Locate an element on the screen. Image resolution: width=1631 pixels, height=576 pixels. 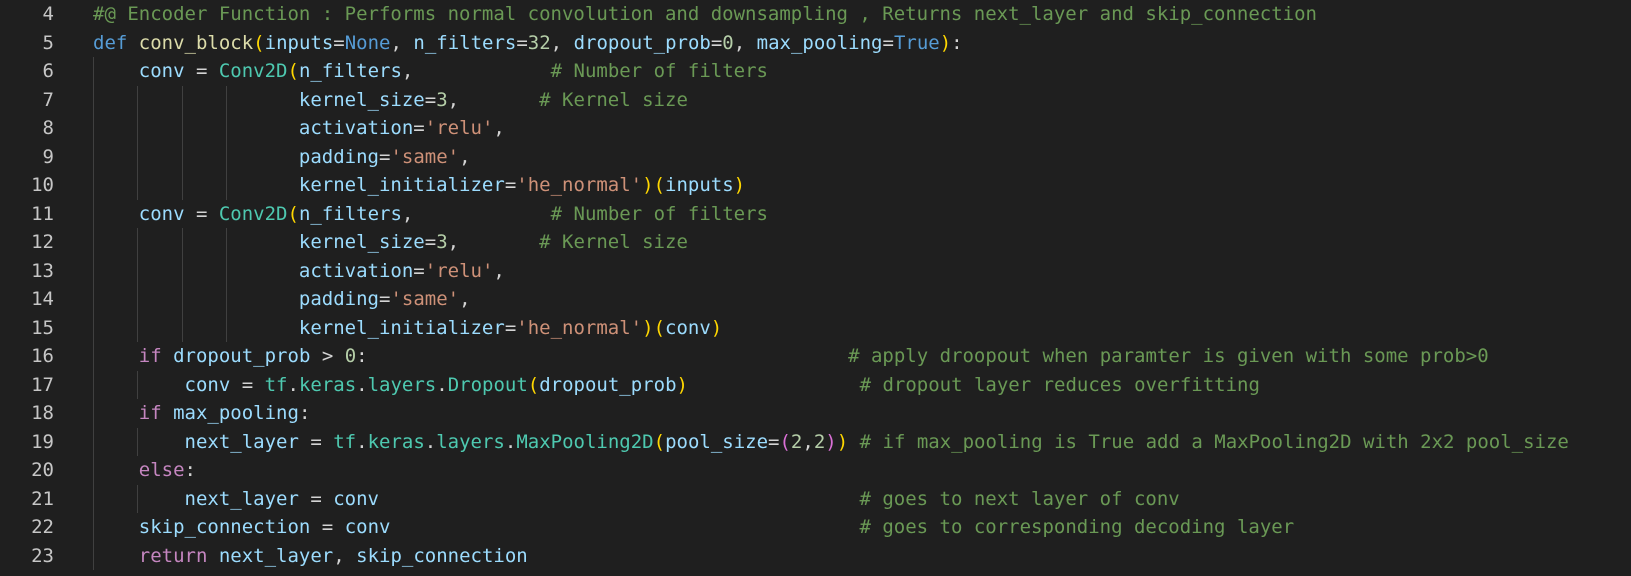
line-number: 4 is located at coordinates (48, 14).